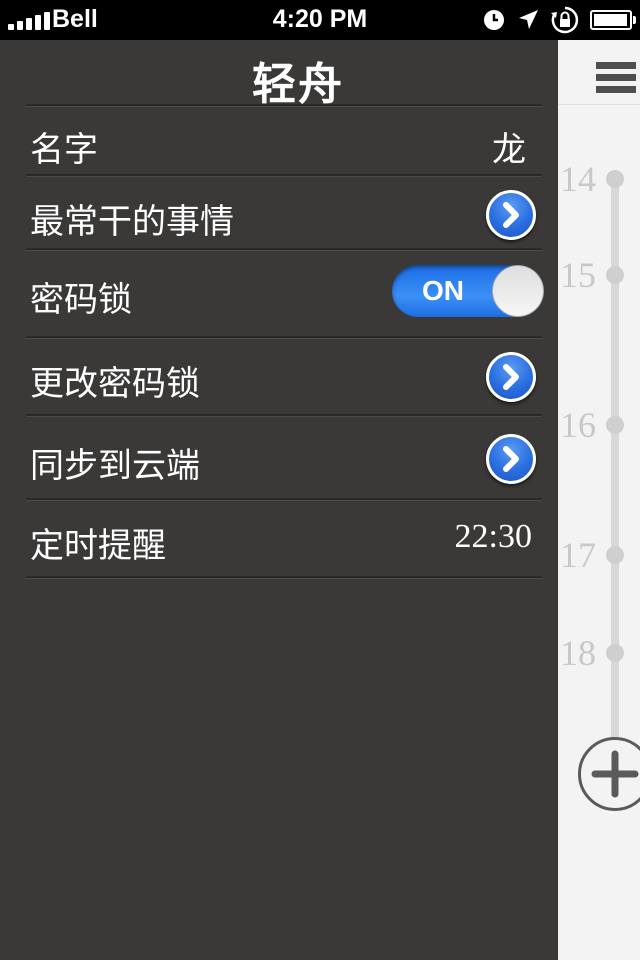 The image size is (640, 960). Describe the element at coordinates (81, 300) in the screenshot. I see `row-label: 密码锁` at that location.